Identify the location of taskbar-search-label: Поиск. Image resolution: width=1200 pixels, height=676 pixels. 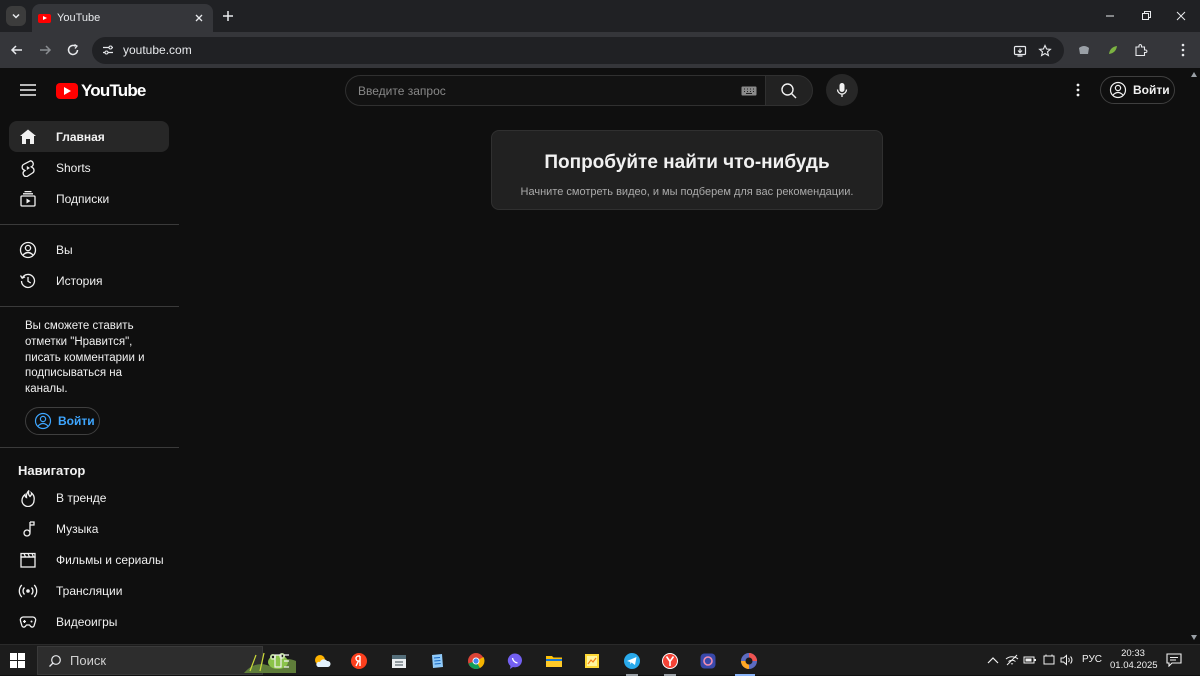
(88, 660).